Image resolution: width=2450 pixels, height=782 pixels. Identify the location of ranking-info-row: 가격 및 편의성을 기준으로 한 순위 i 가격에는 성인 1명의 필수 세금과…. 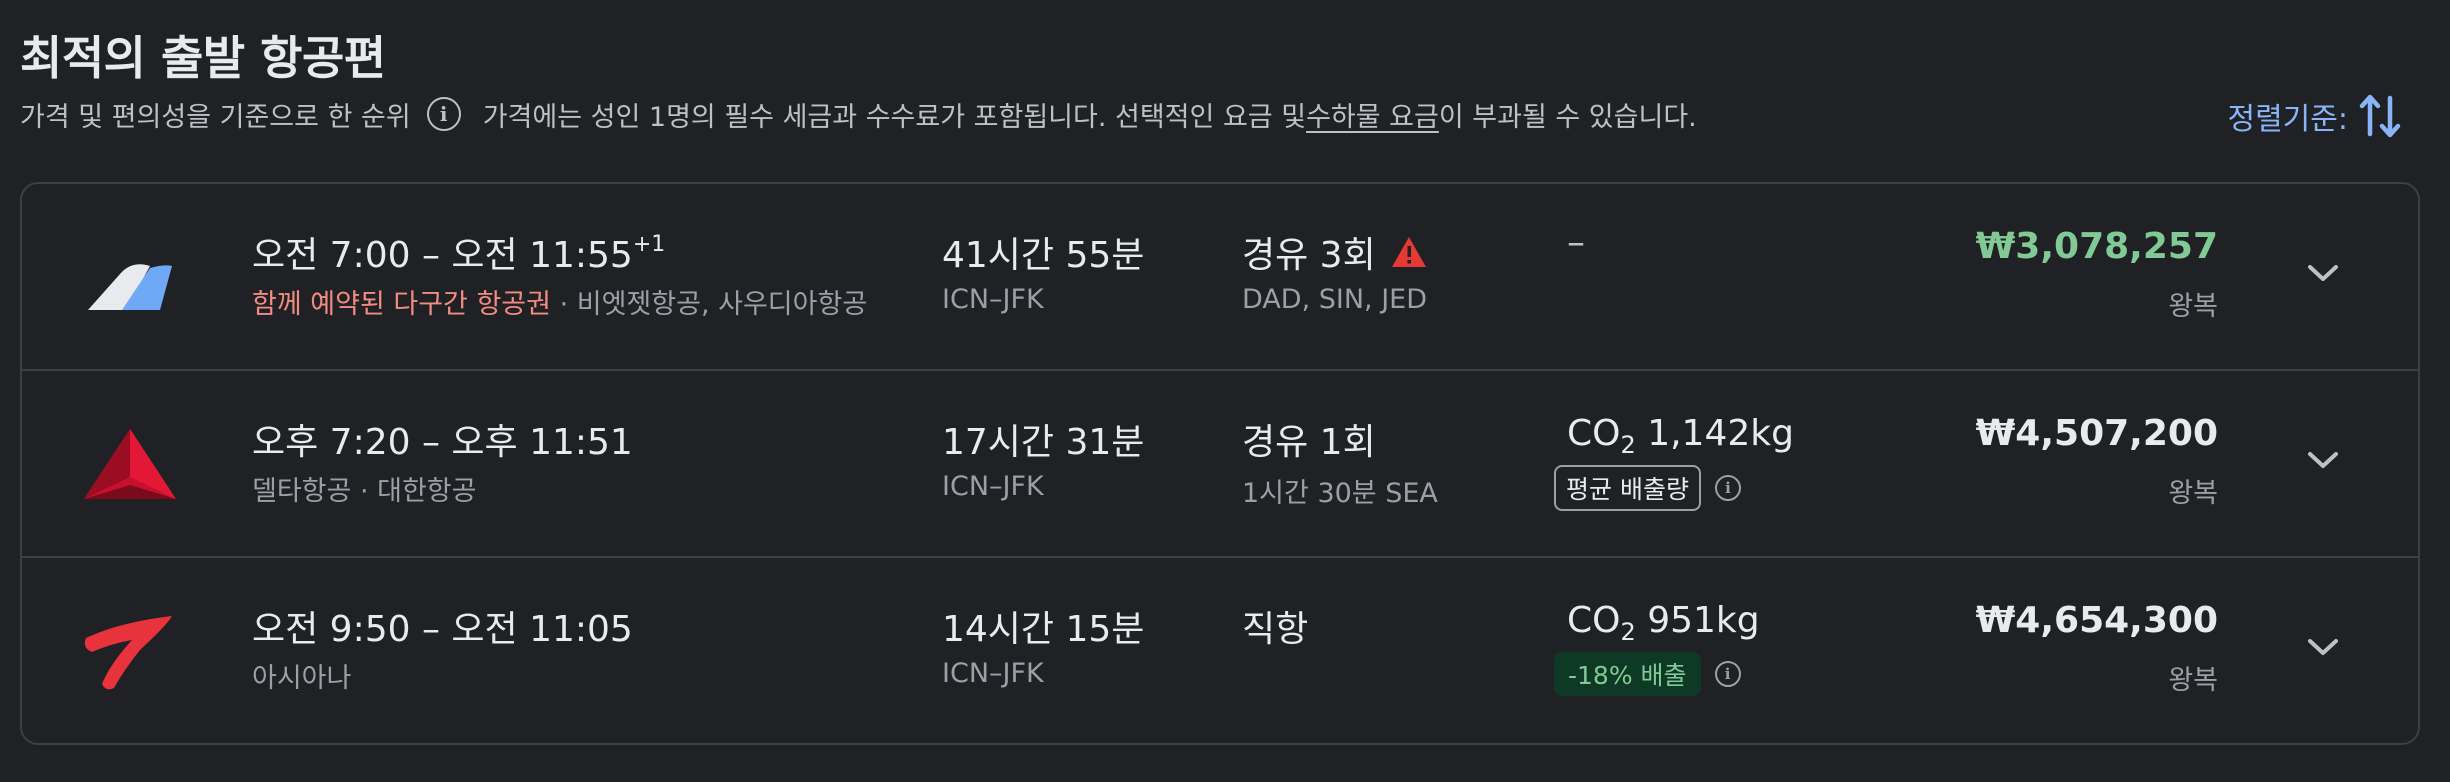
(858, 114).